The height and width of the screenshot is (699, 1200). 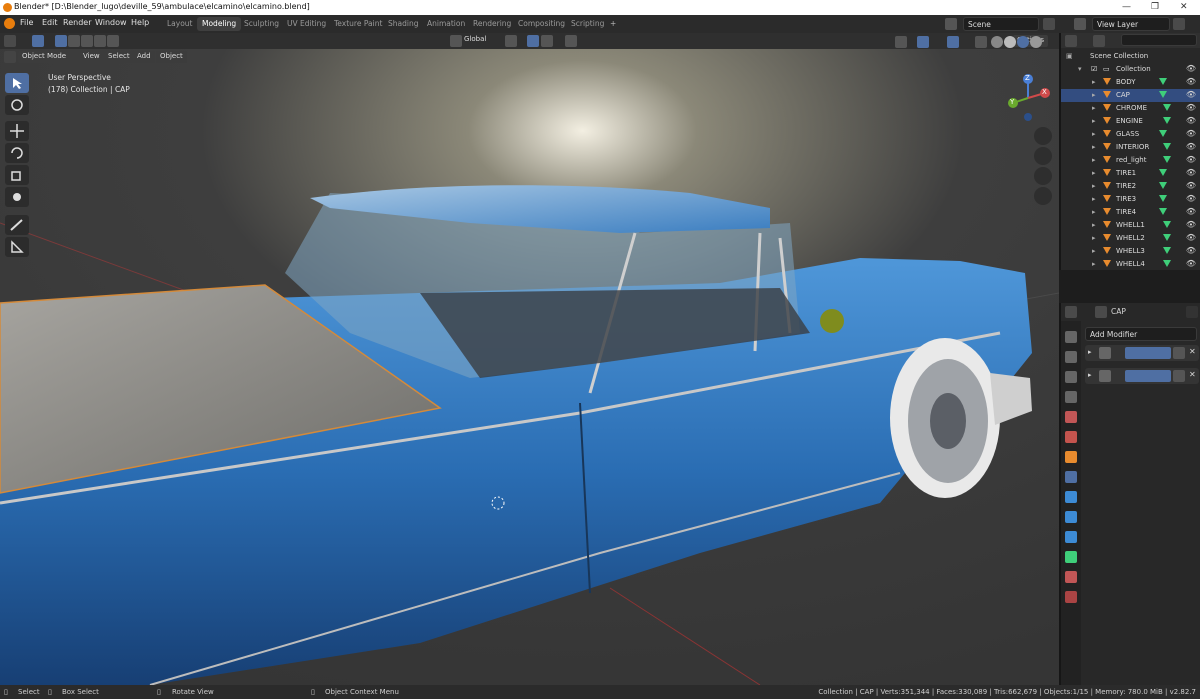 I want to click on modifier-panel-2: ▸ ✕, so click(x=1142, y=376).